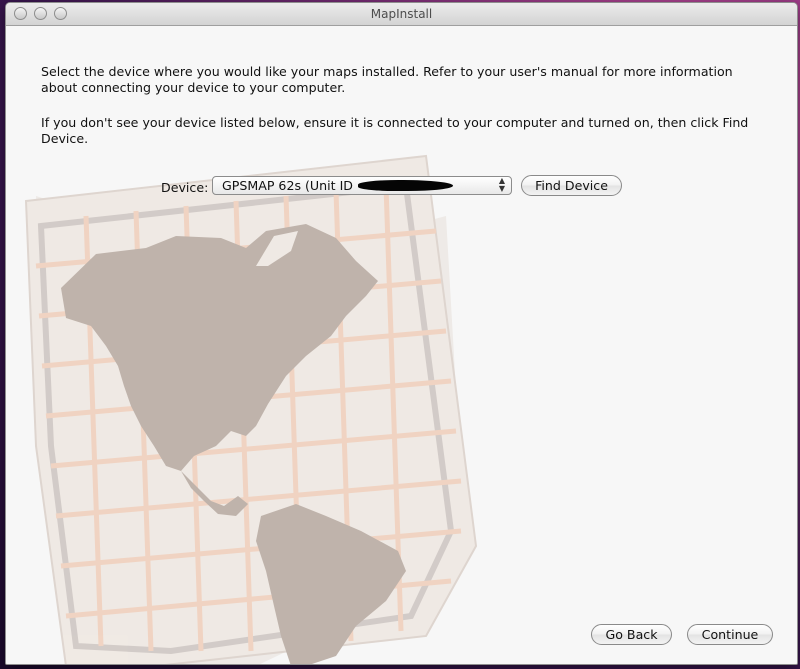 This screenshot has width=800, height=669. I want to click on title-bar: MapInstall, so click(401, 14).